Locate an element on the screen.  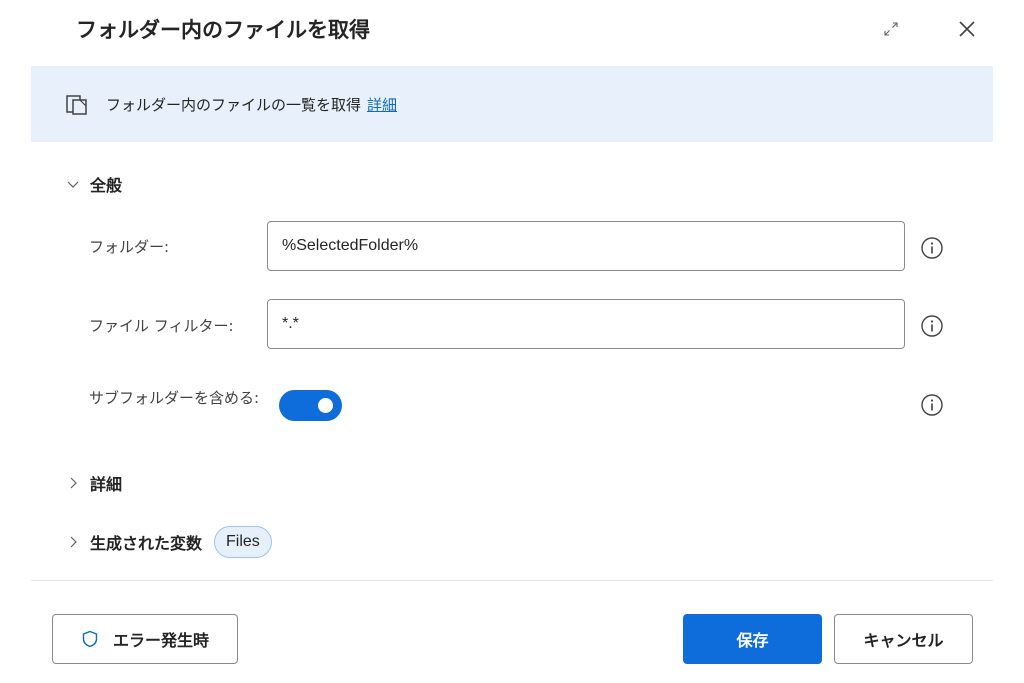
shield-icon is located at coordinates (90, 639).